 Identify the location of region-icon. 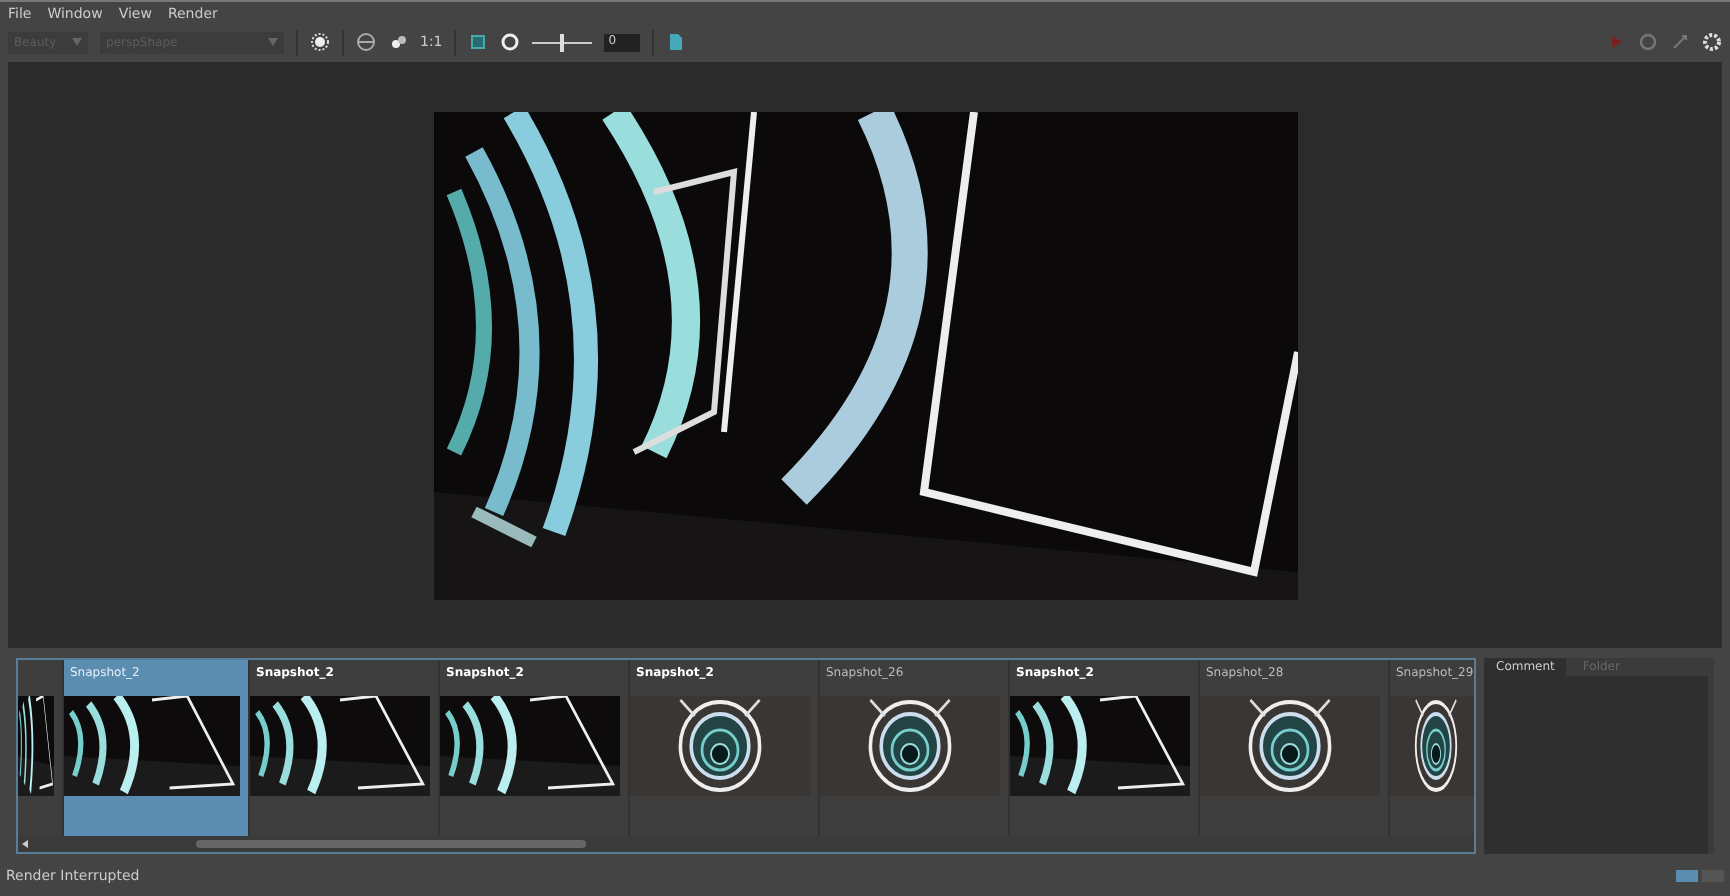
(366, 42).